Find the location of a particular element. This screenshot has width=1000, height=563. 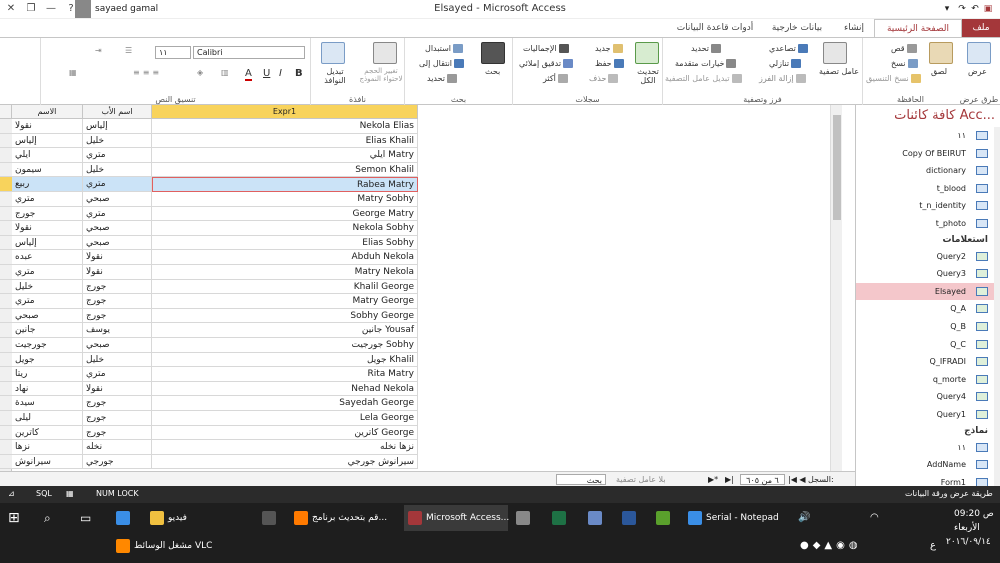

nav-item-query: Query4 is located at coordinates (925, 396).